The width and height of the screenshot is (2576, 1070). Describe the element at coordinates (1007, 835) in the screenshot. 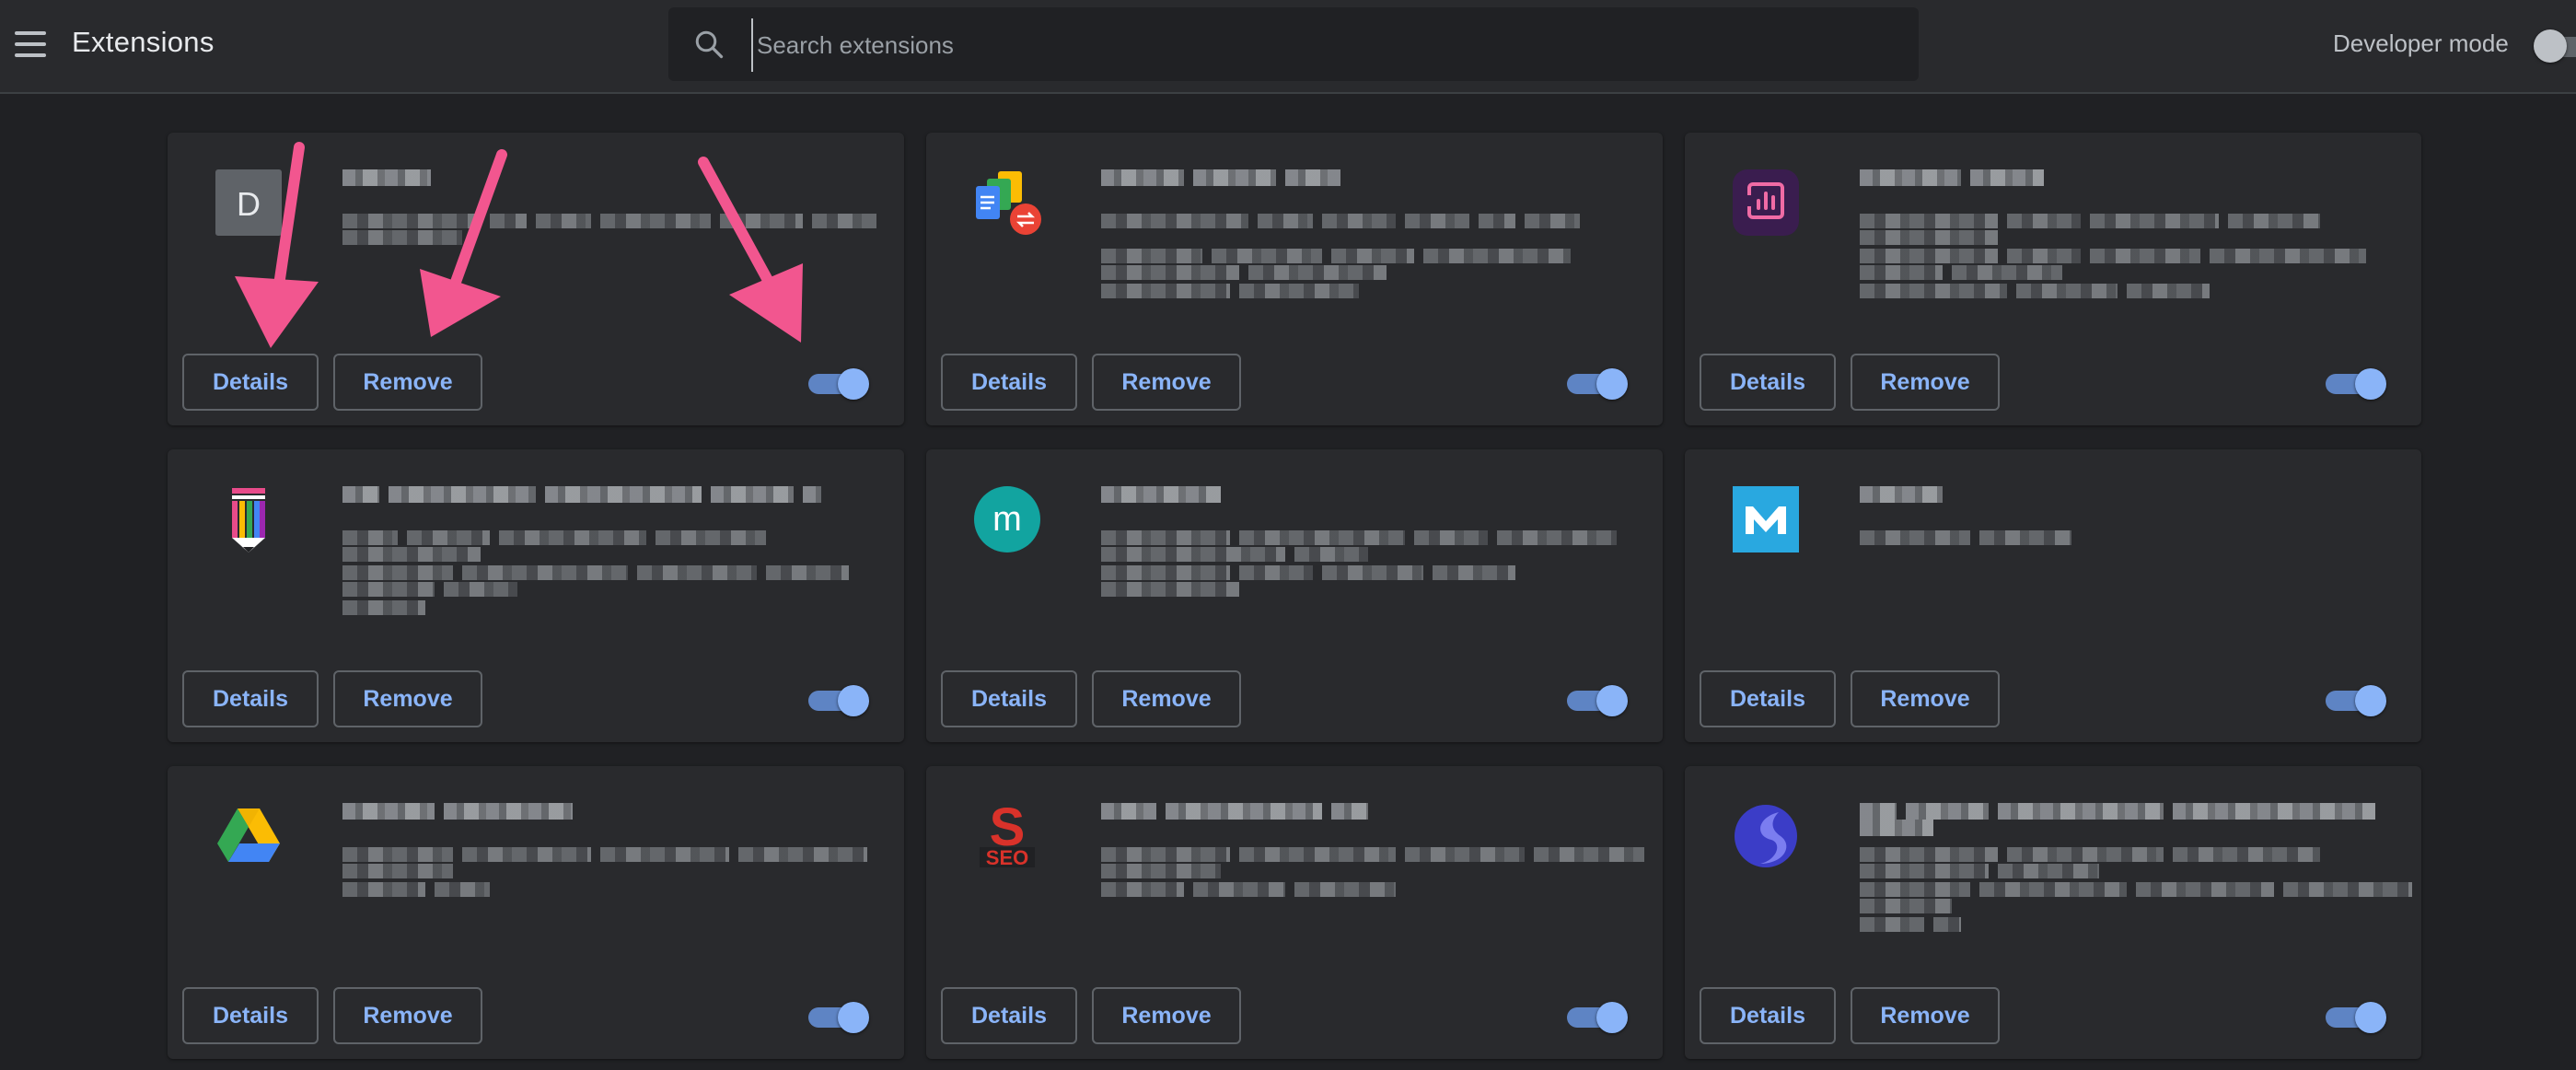

I see `seo-s-icon: S SEO` at that location.